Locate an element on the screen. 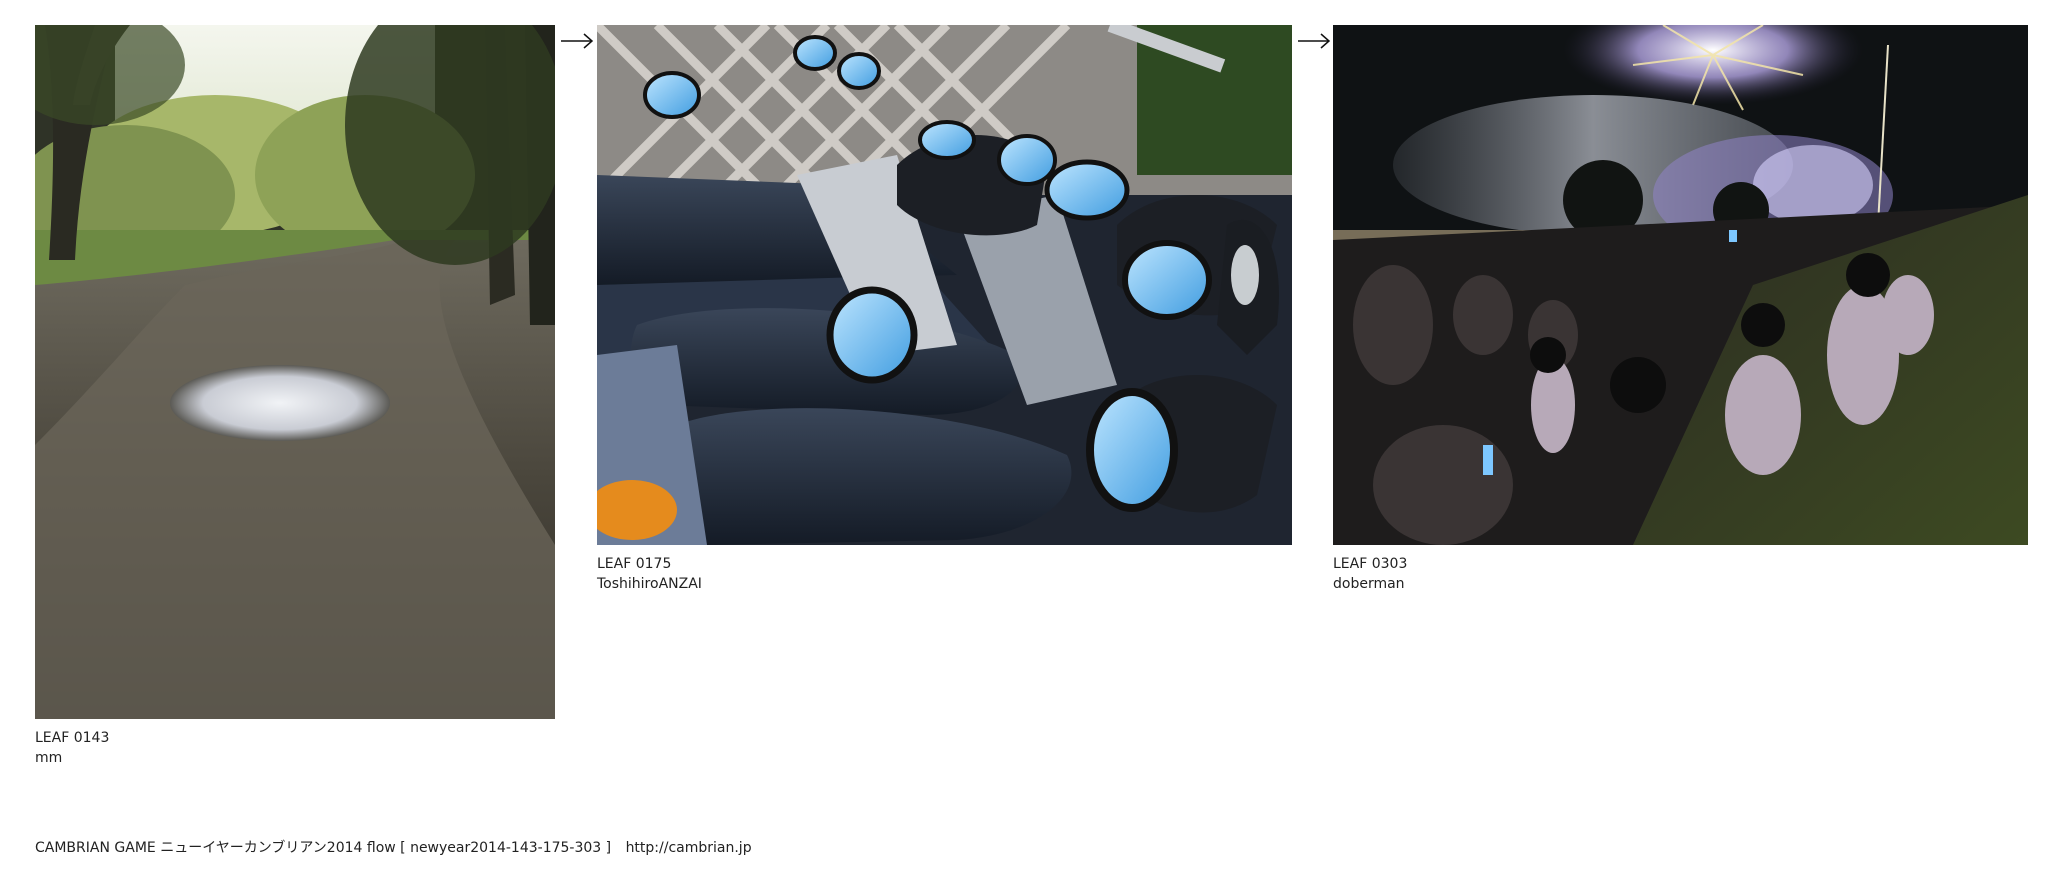 The height and width of the screenshot is (872, 2057). leaf-0303-caption: LEAF 0303 doberman is located at coordinates (1370, 574).